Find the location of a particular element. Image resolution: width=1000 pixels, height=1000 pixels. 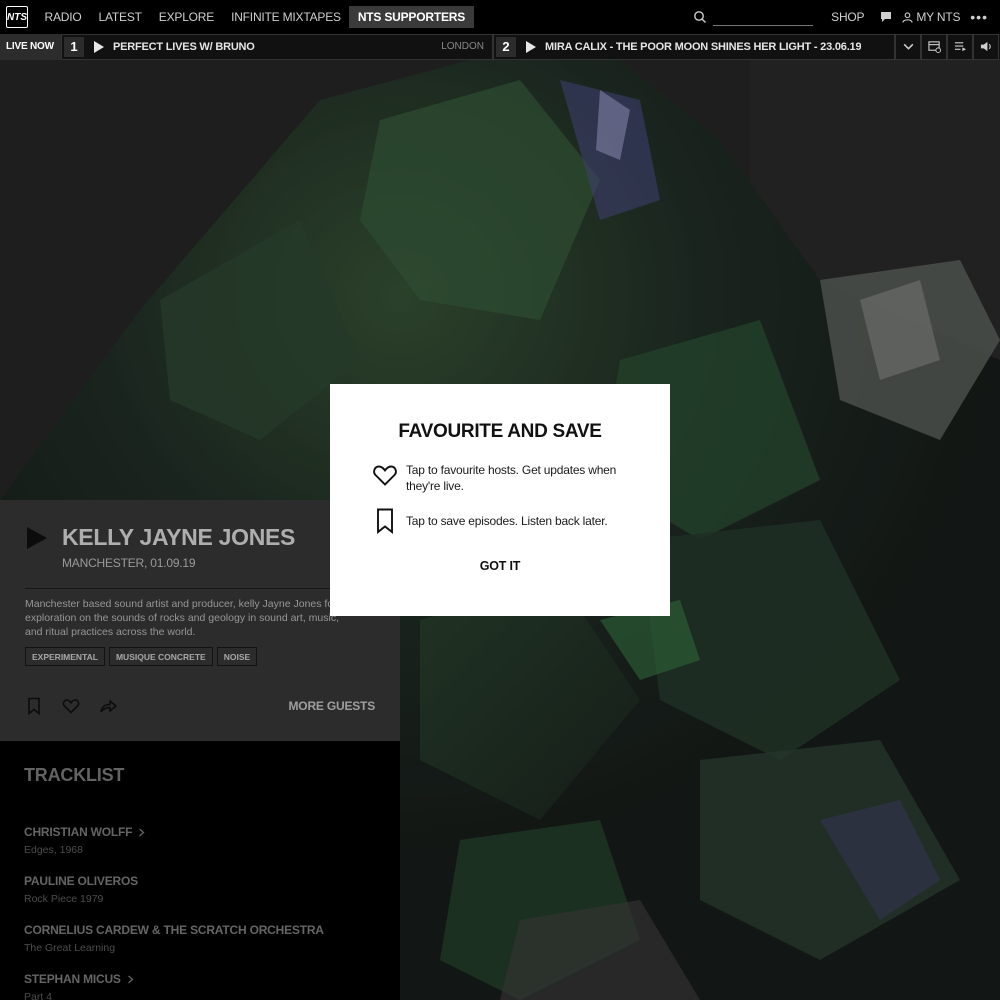

schedule-icon is located at coordinates (934, 47).